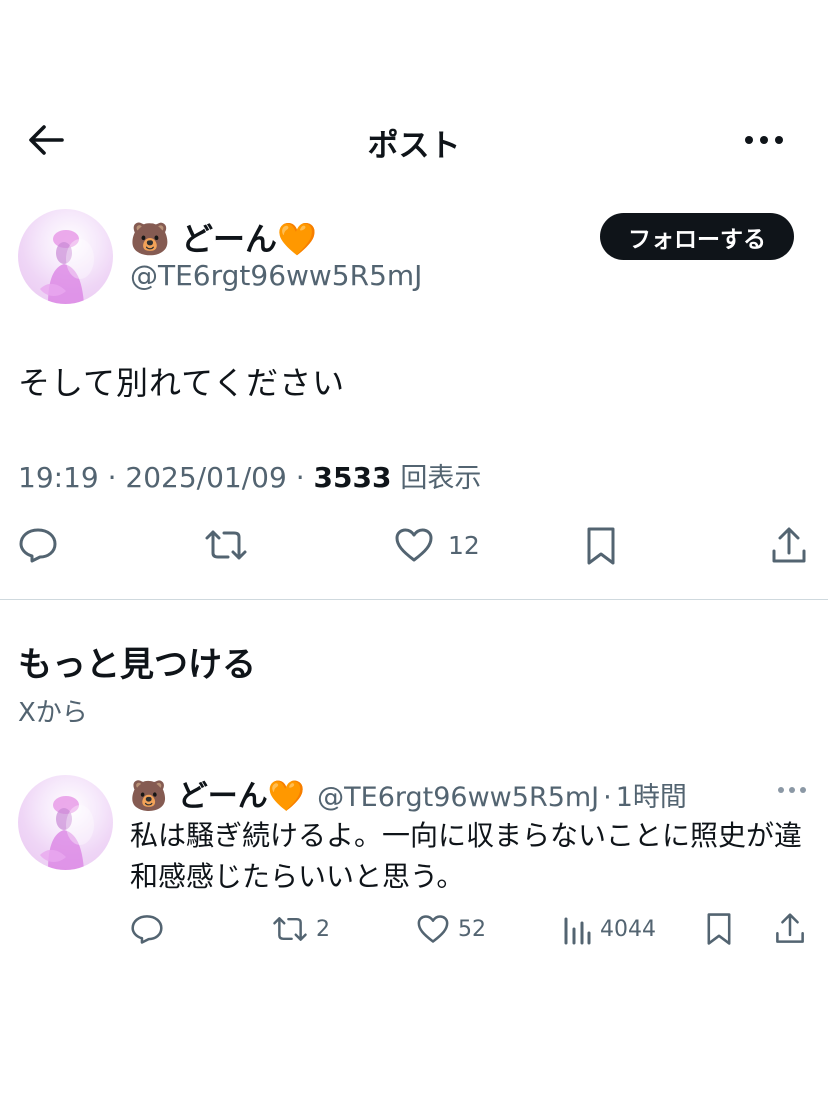 The height and width of the screenshot is (1110, 828). I want to click on related-view-count: 4044, so click(628, 929).